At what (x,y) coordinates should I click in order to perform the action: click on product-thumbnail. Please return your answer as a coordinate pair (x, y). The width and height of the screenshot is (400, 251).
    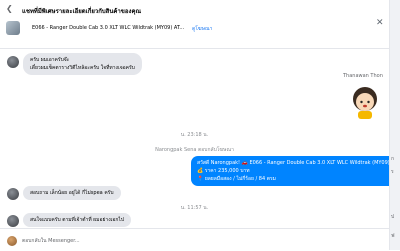
    Looking at the image, I should click on (13, 28).